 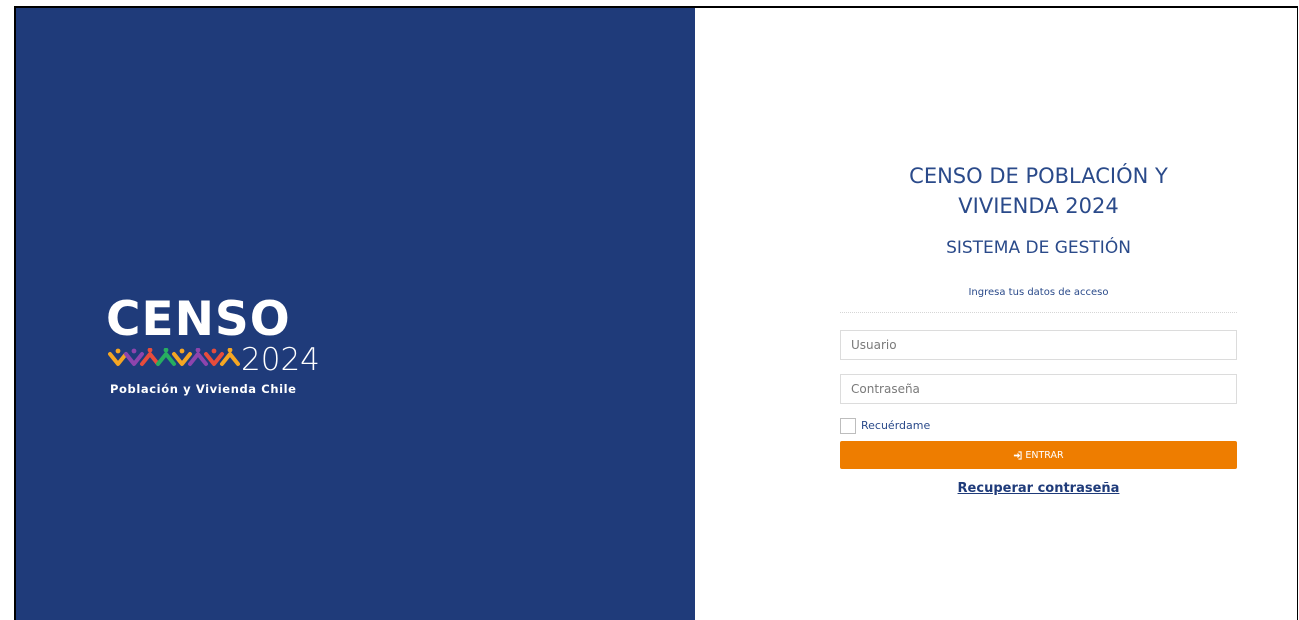 I want to click on remember-me-checkbox, so click(x=848, y=425).